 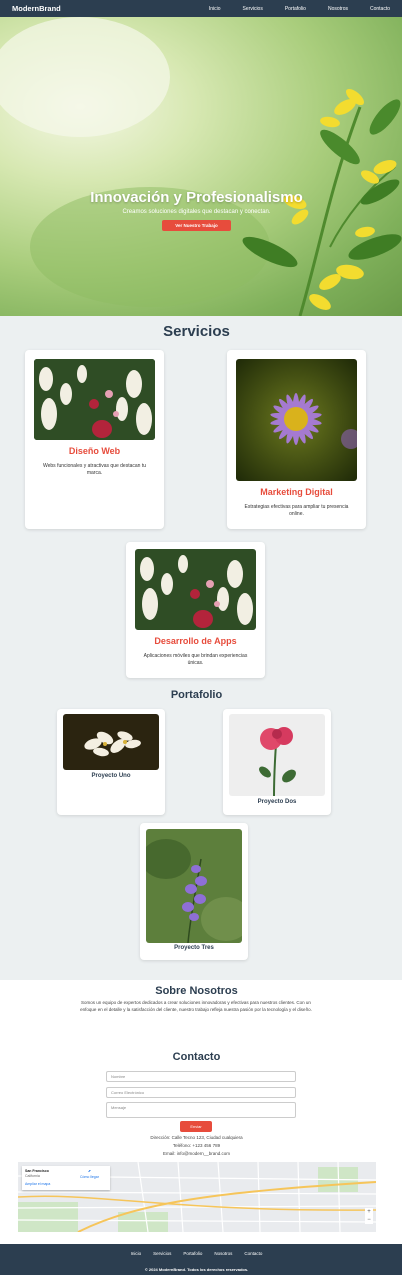 I want to click on zoom-in-icon: +, so click(x=369, y=1212).